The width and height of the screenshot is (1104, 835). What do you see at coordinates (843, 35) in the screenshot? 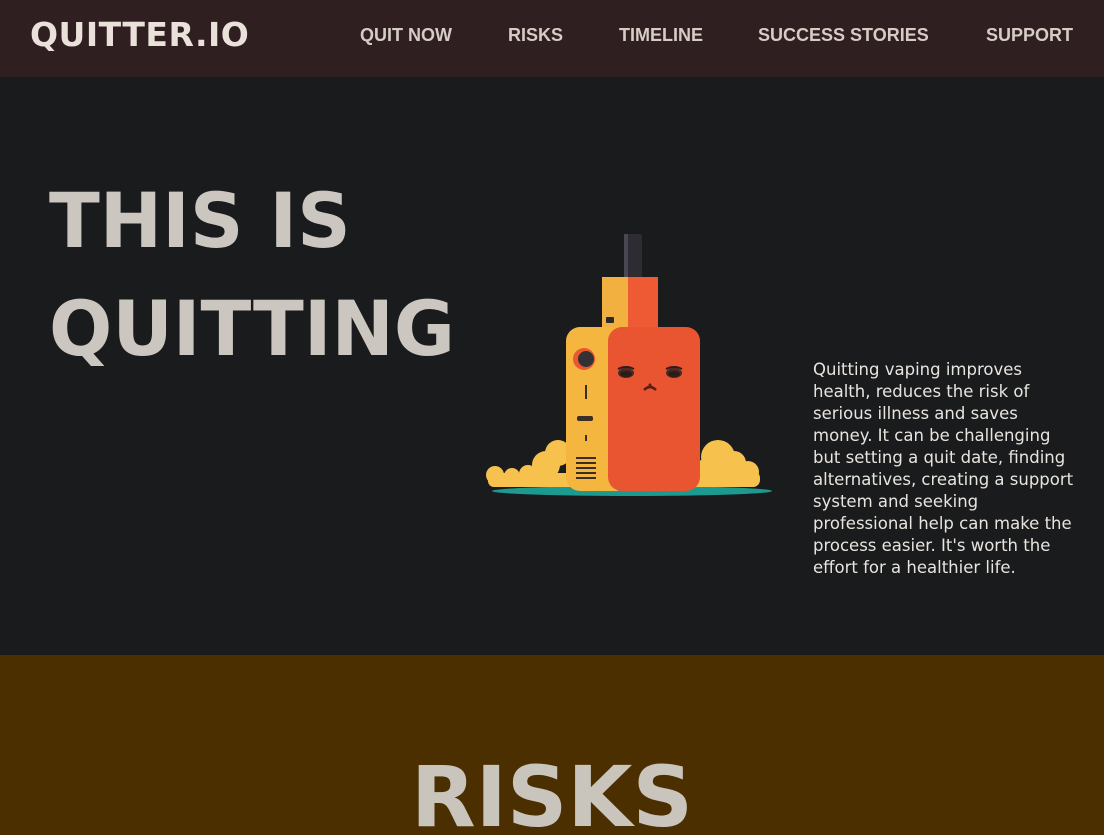
I see `nav-link-success-stories: SUCCESS STORIES` at bounding box center [843, 35].